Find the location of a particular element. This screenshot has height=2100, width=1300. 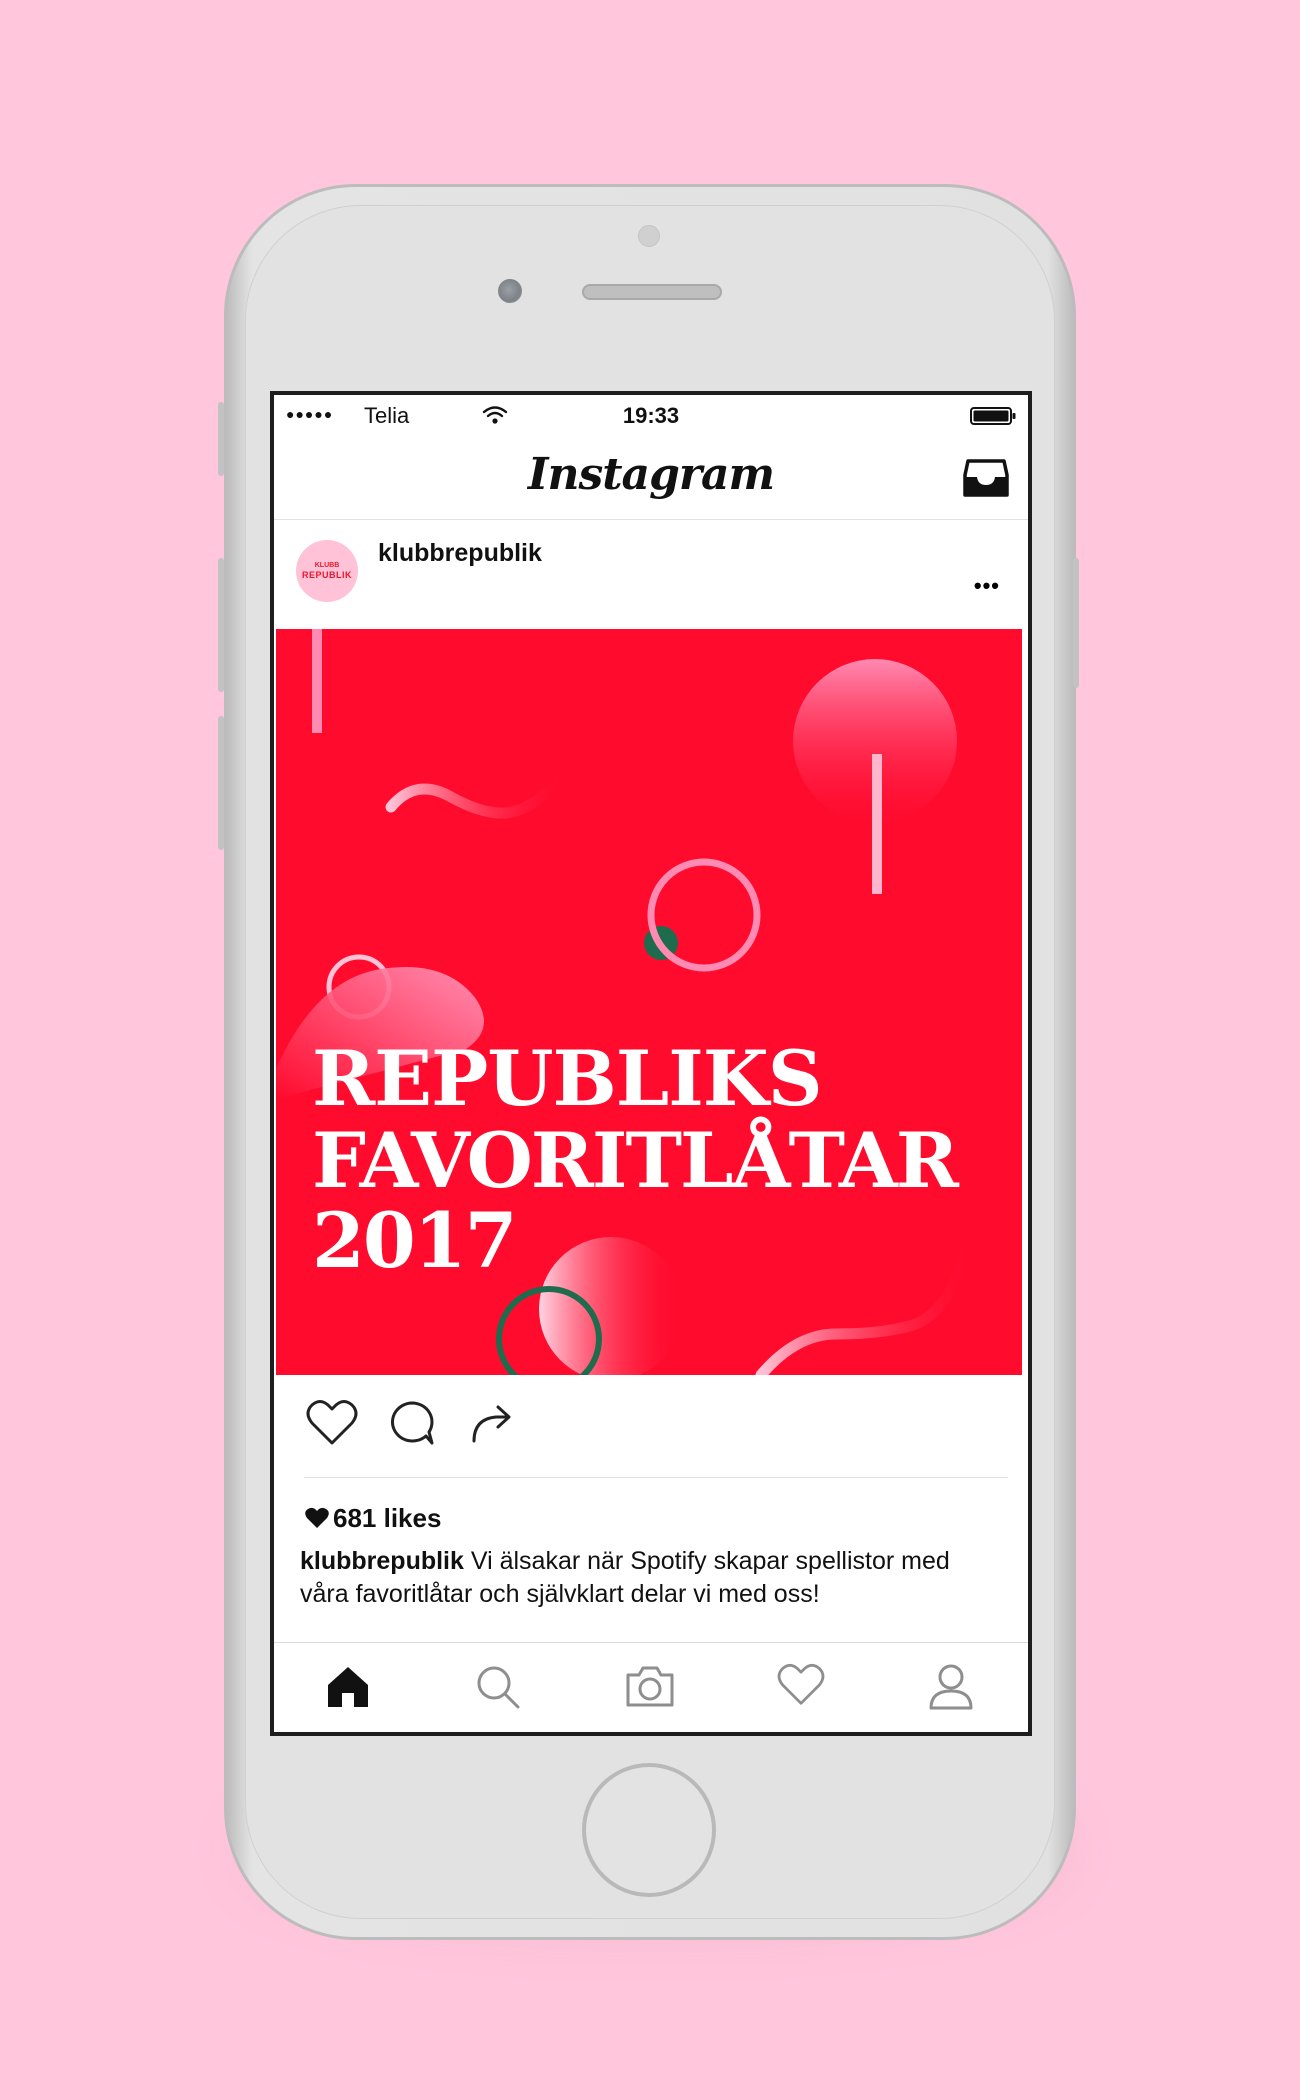

small-heart-icon is located at coordinates (317, 1517).